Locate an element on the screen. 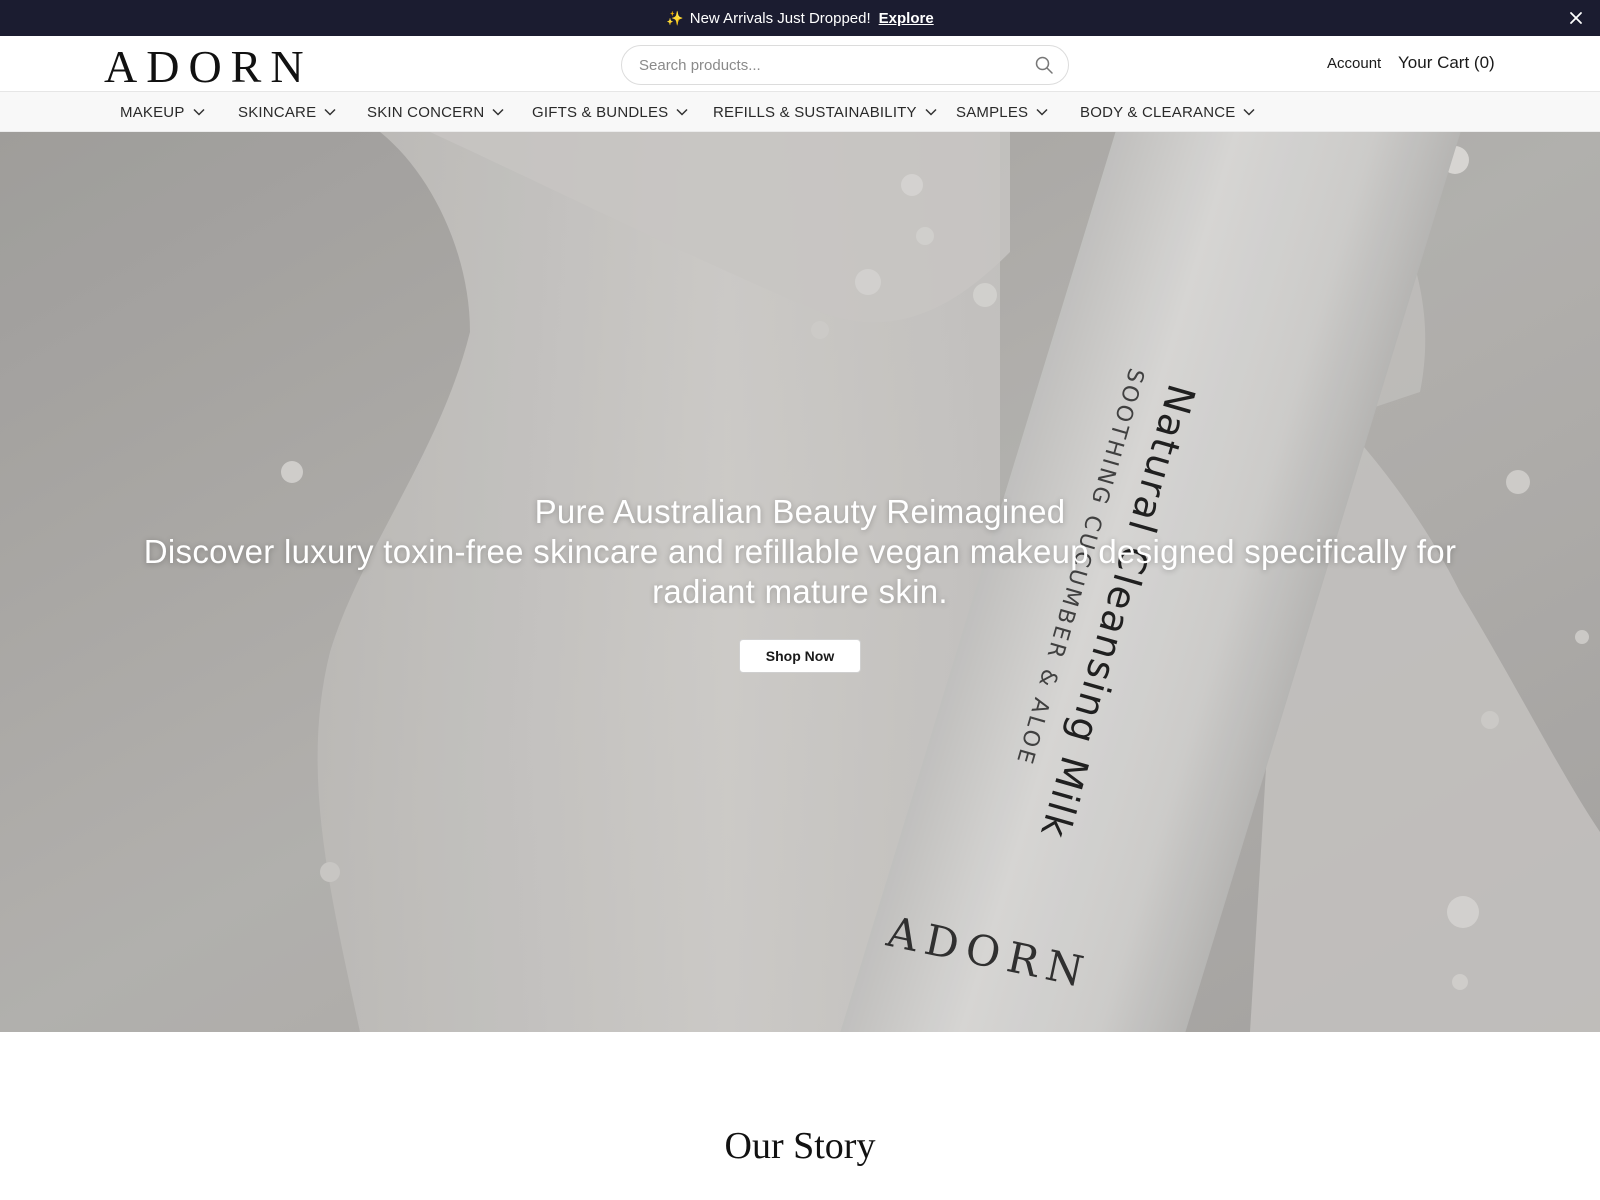  nav-item-label: SKIN CONCERN is located at coordinates (426, 112).